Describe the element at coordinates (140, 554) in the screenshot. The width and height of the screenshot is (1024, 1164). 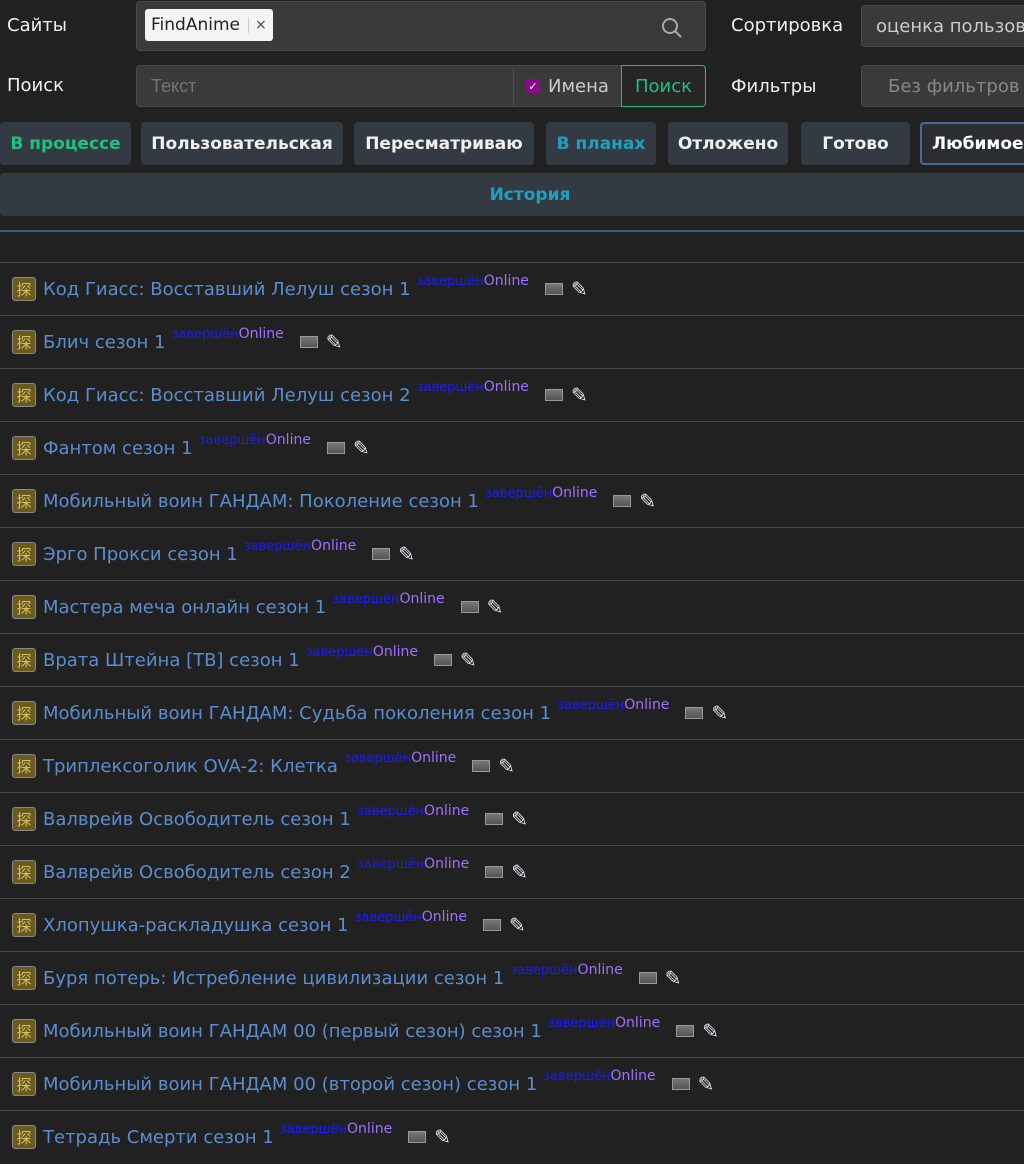
I see `anime-title-link: Эрго Прокси сезон 1` at that location.